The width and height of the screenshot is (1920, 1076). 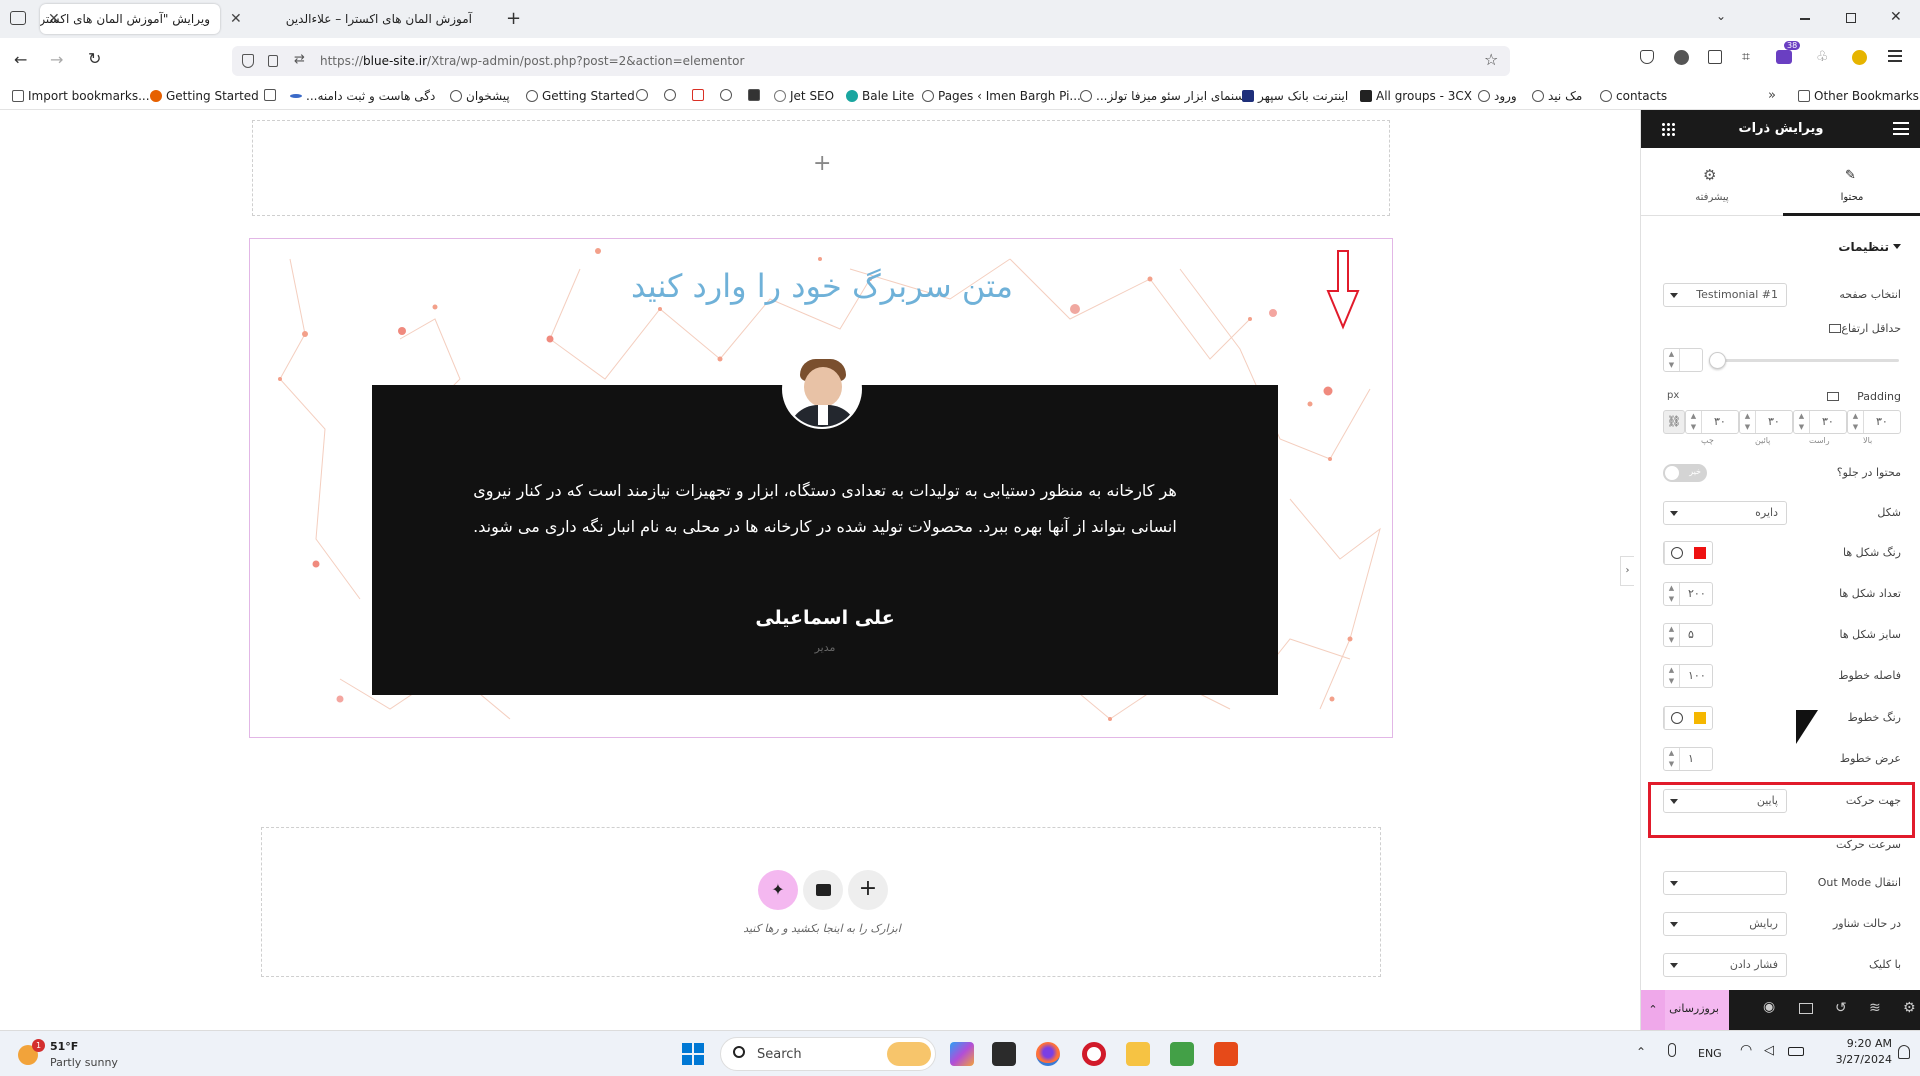 I want to click on bookmark-item: All groups - 3CX, so click(x=1416, y=96).